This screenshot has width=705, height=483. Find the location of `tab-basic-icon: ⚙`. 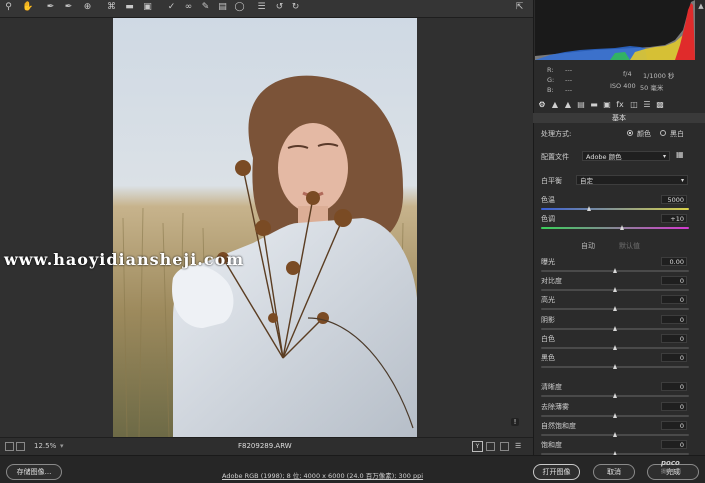

tab-basic-icon: ⚙ is located at coordinates (542, 104).